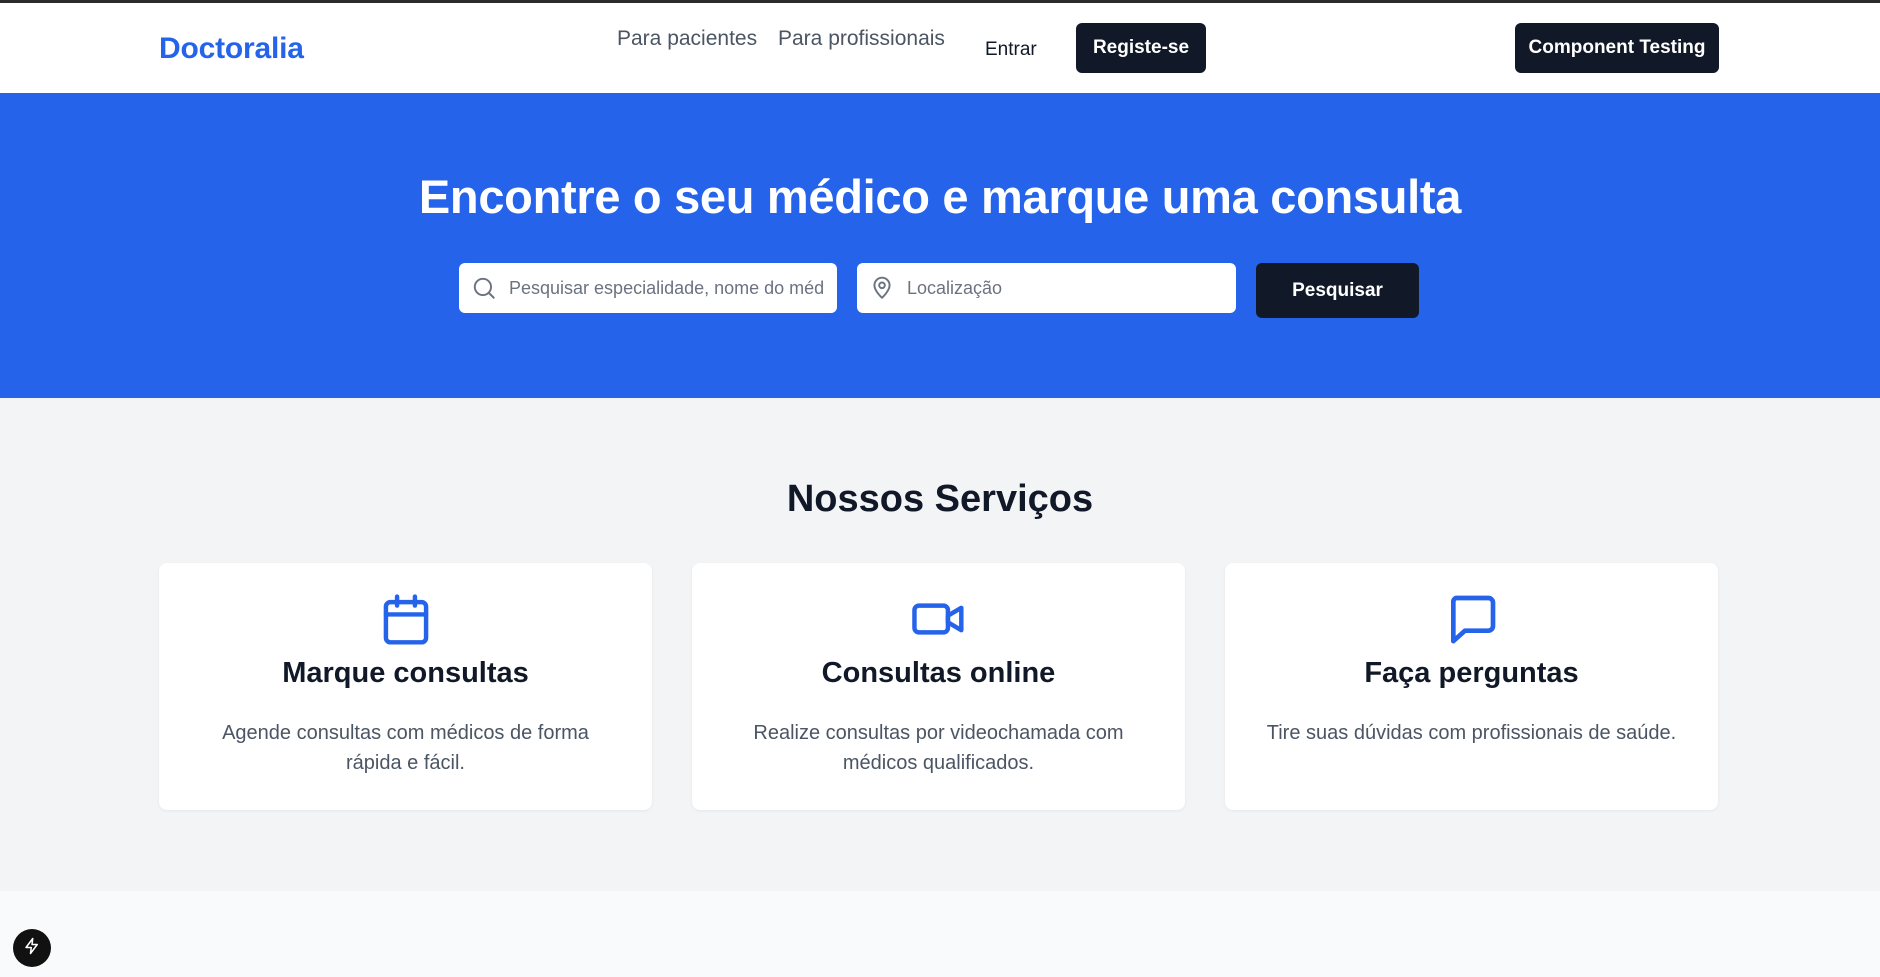 This screenshot has height=977, width=1880. I want to click on login-link: Entrar, so click(1011, 50).